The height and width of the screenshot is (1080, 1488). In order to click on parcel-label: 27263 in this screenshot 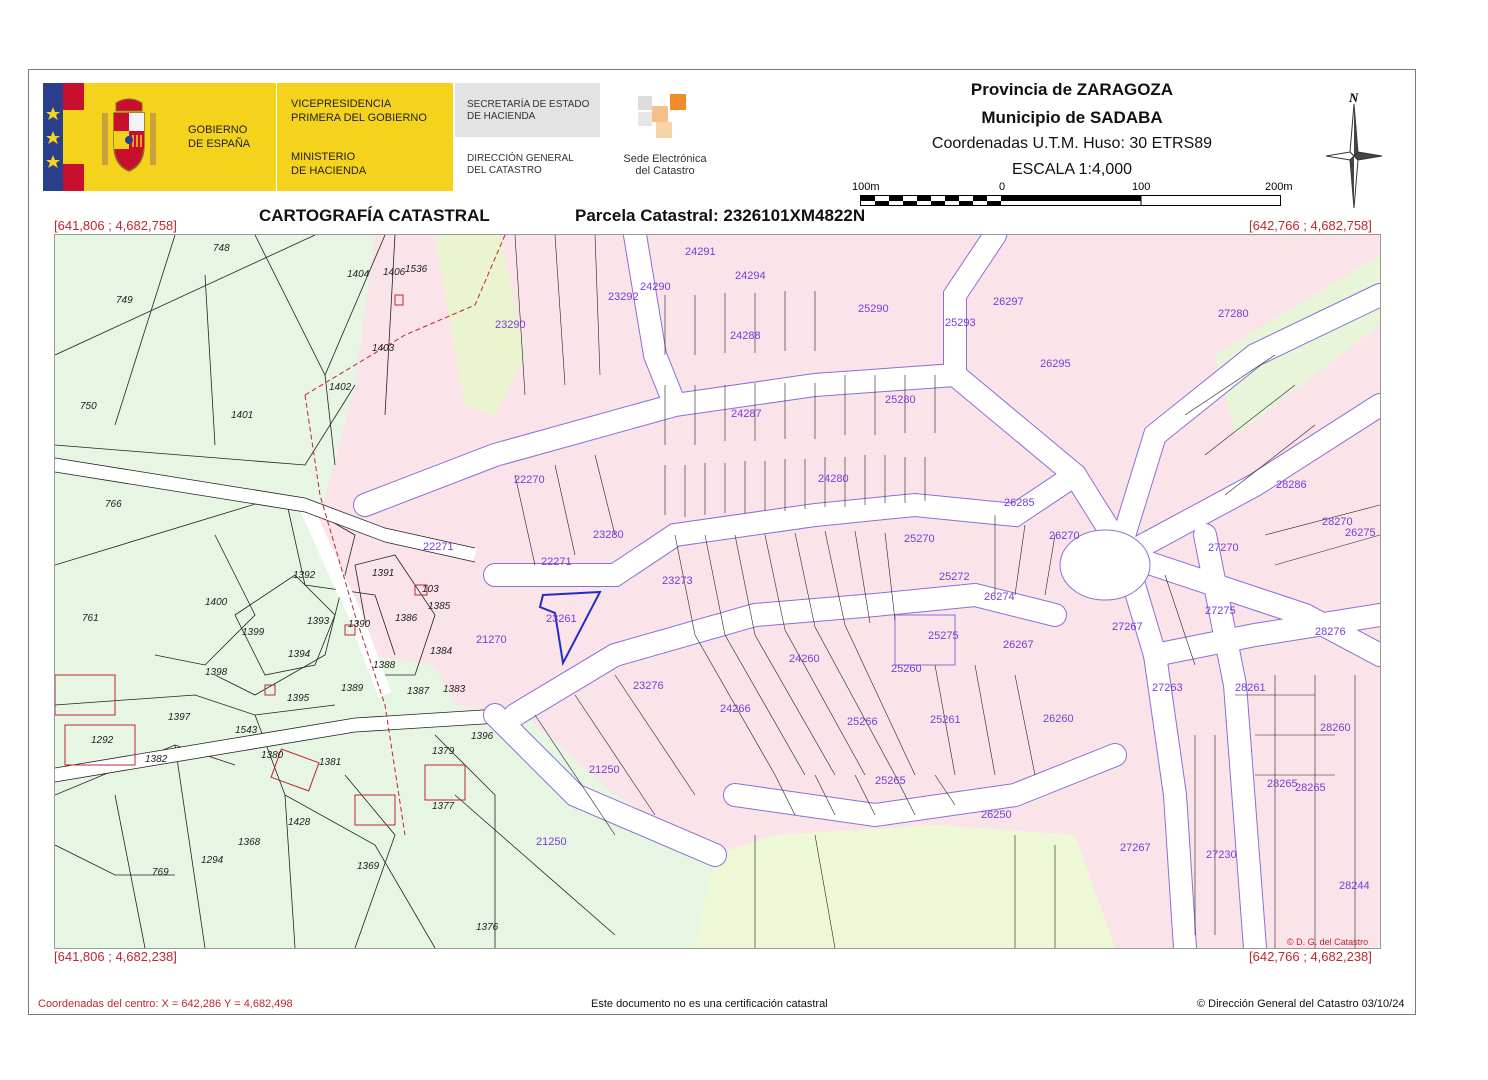, I will do `click(1167, 688)`.